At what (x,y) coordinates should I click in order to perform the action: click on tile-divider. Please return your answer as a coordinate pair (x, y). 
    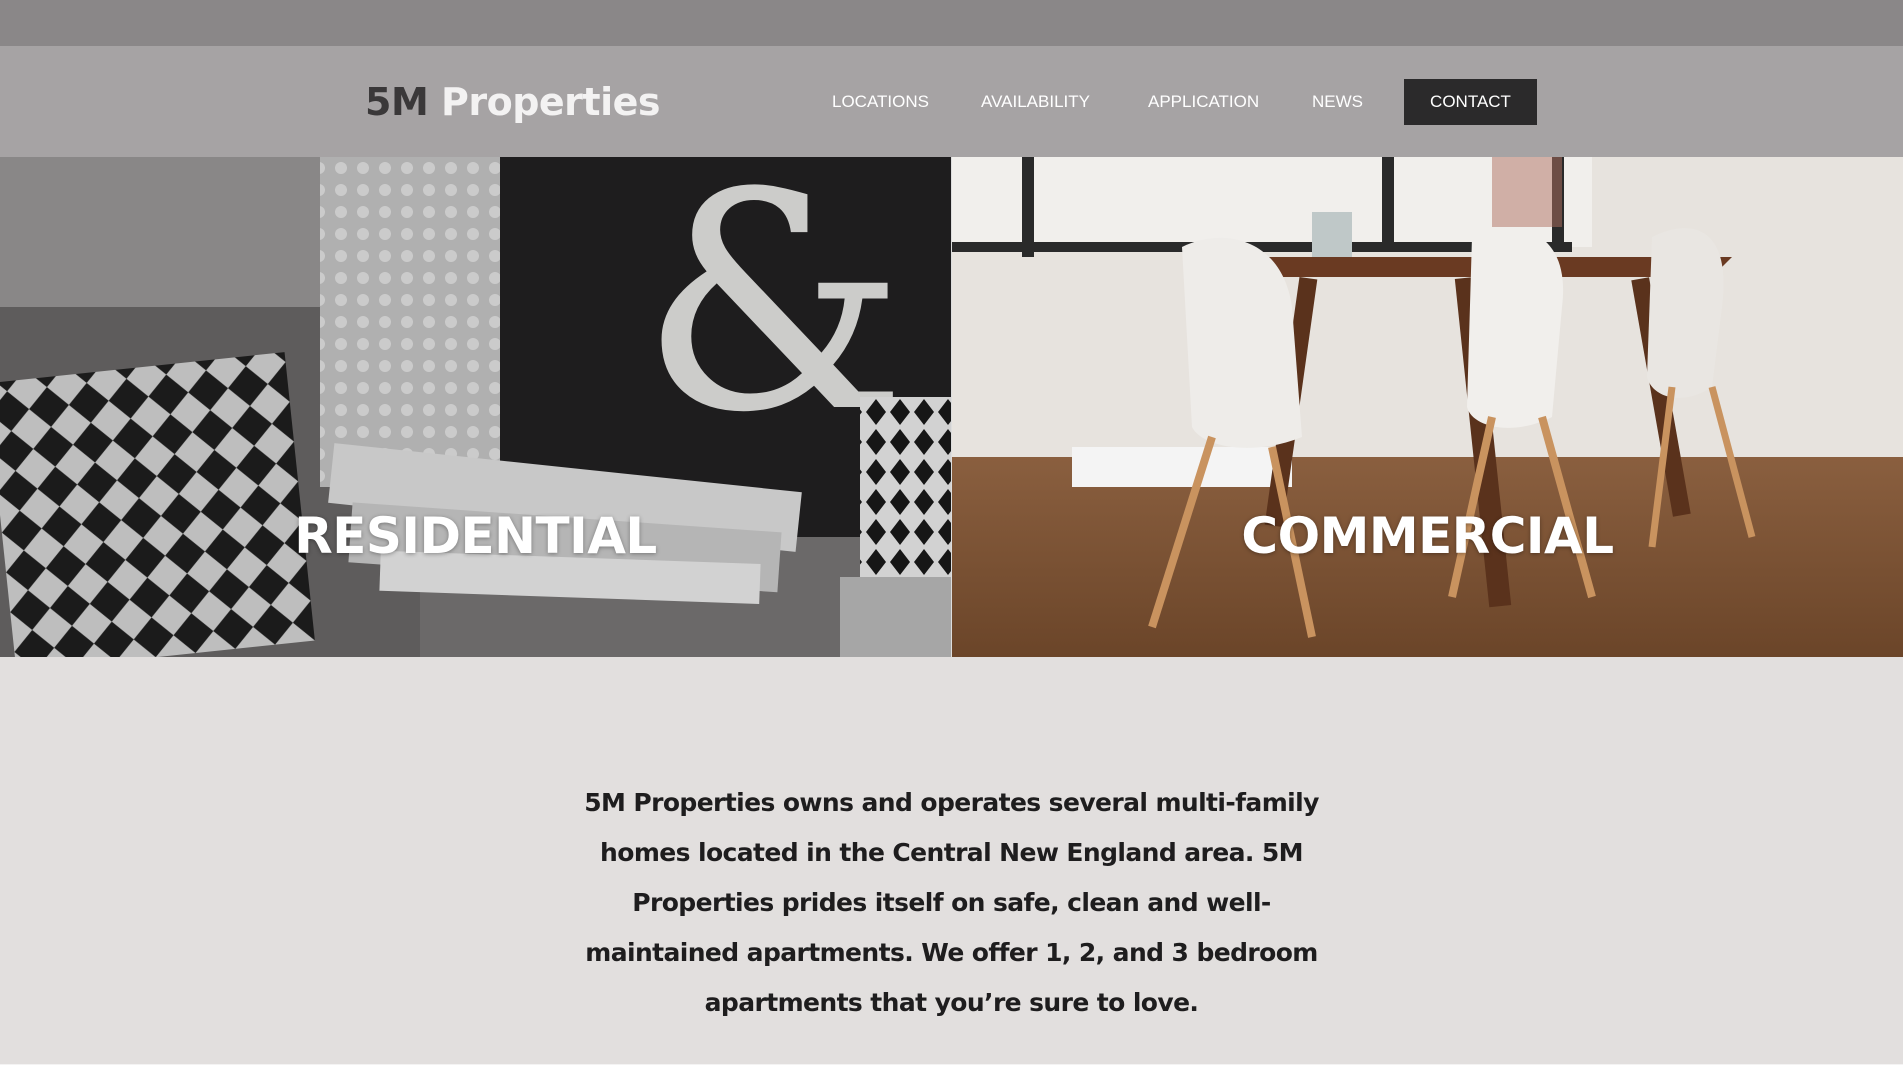
    Looking at the image, I should click on (951, 407).